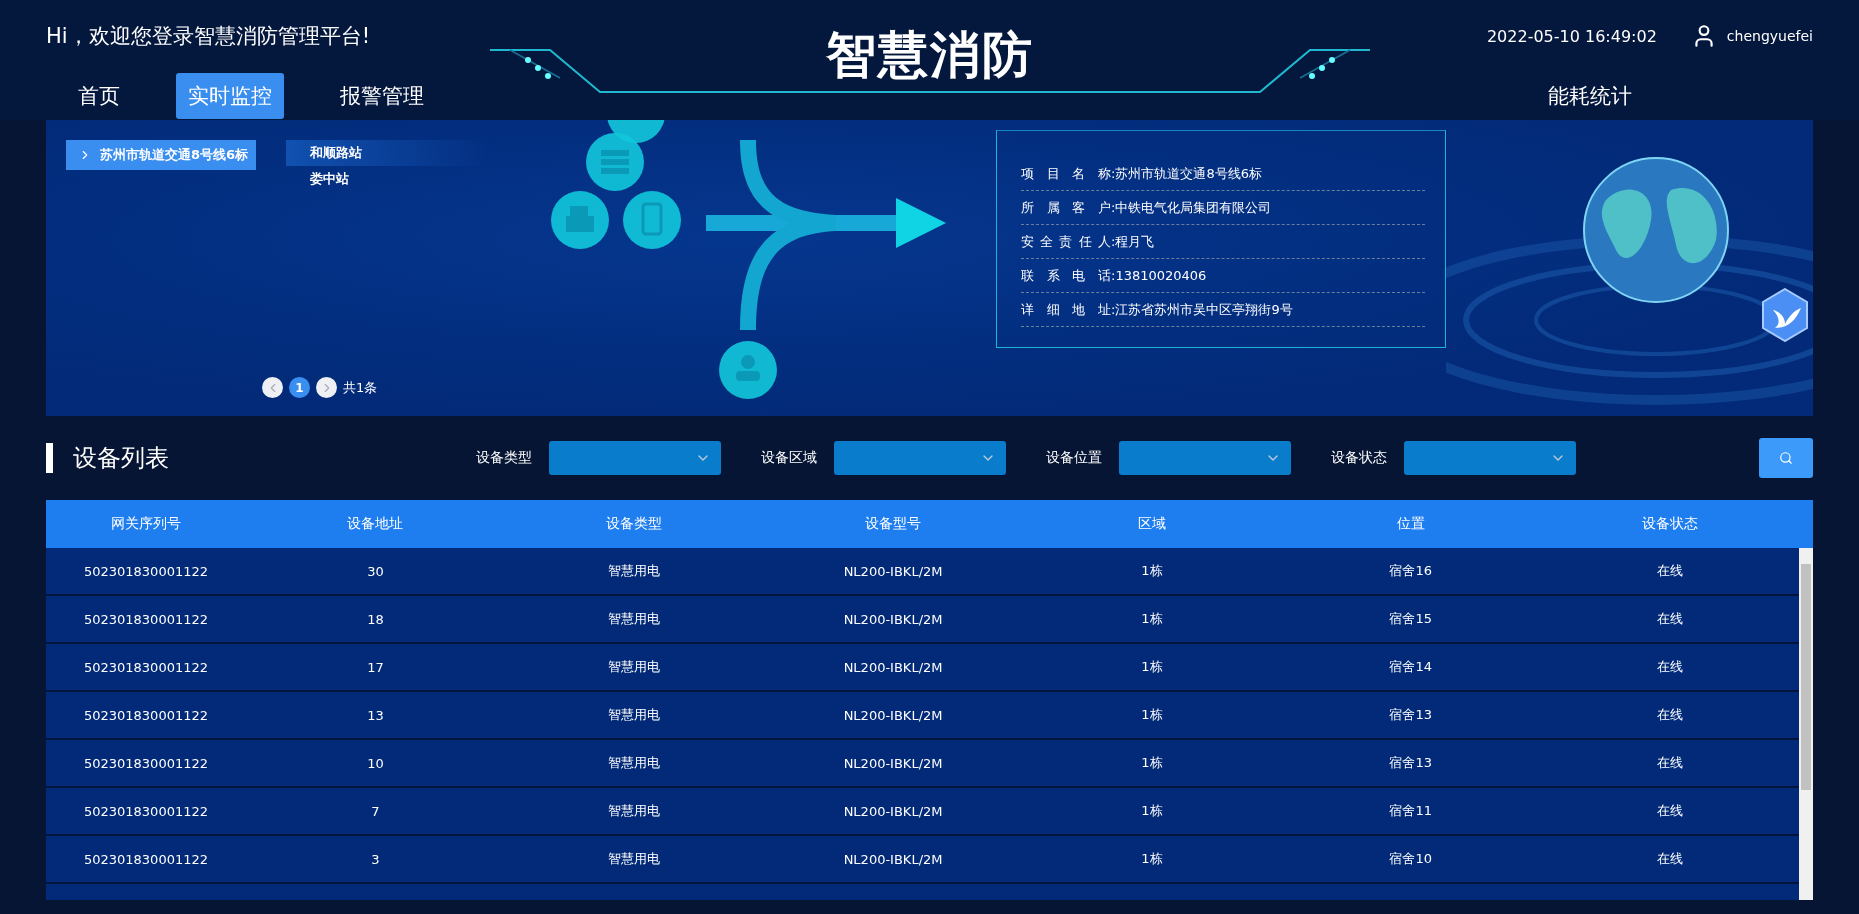  I want to click on project-name: 苏州市轨道交通8号线6标, so click(174, 155).